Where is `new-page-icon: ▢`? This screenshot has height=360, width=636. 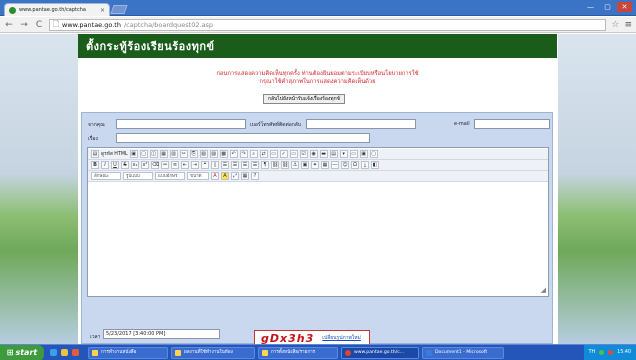 new-page-icon: ▢ is located at coordinates (143, 154).